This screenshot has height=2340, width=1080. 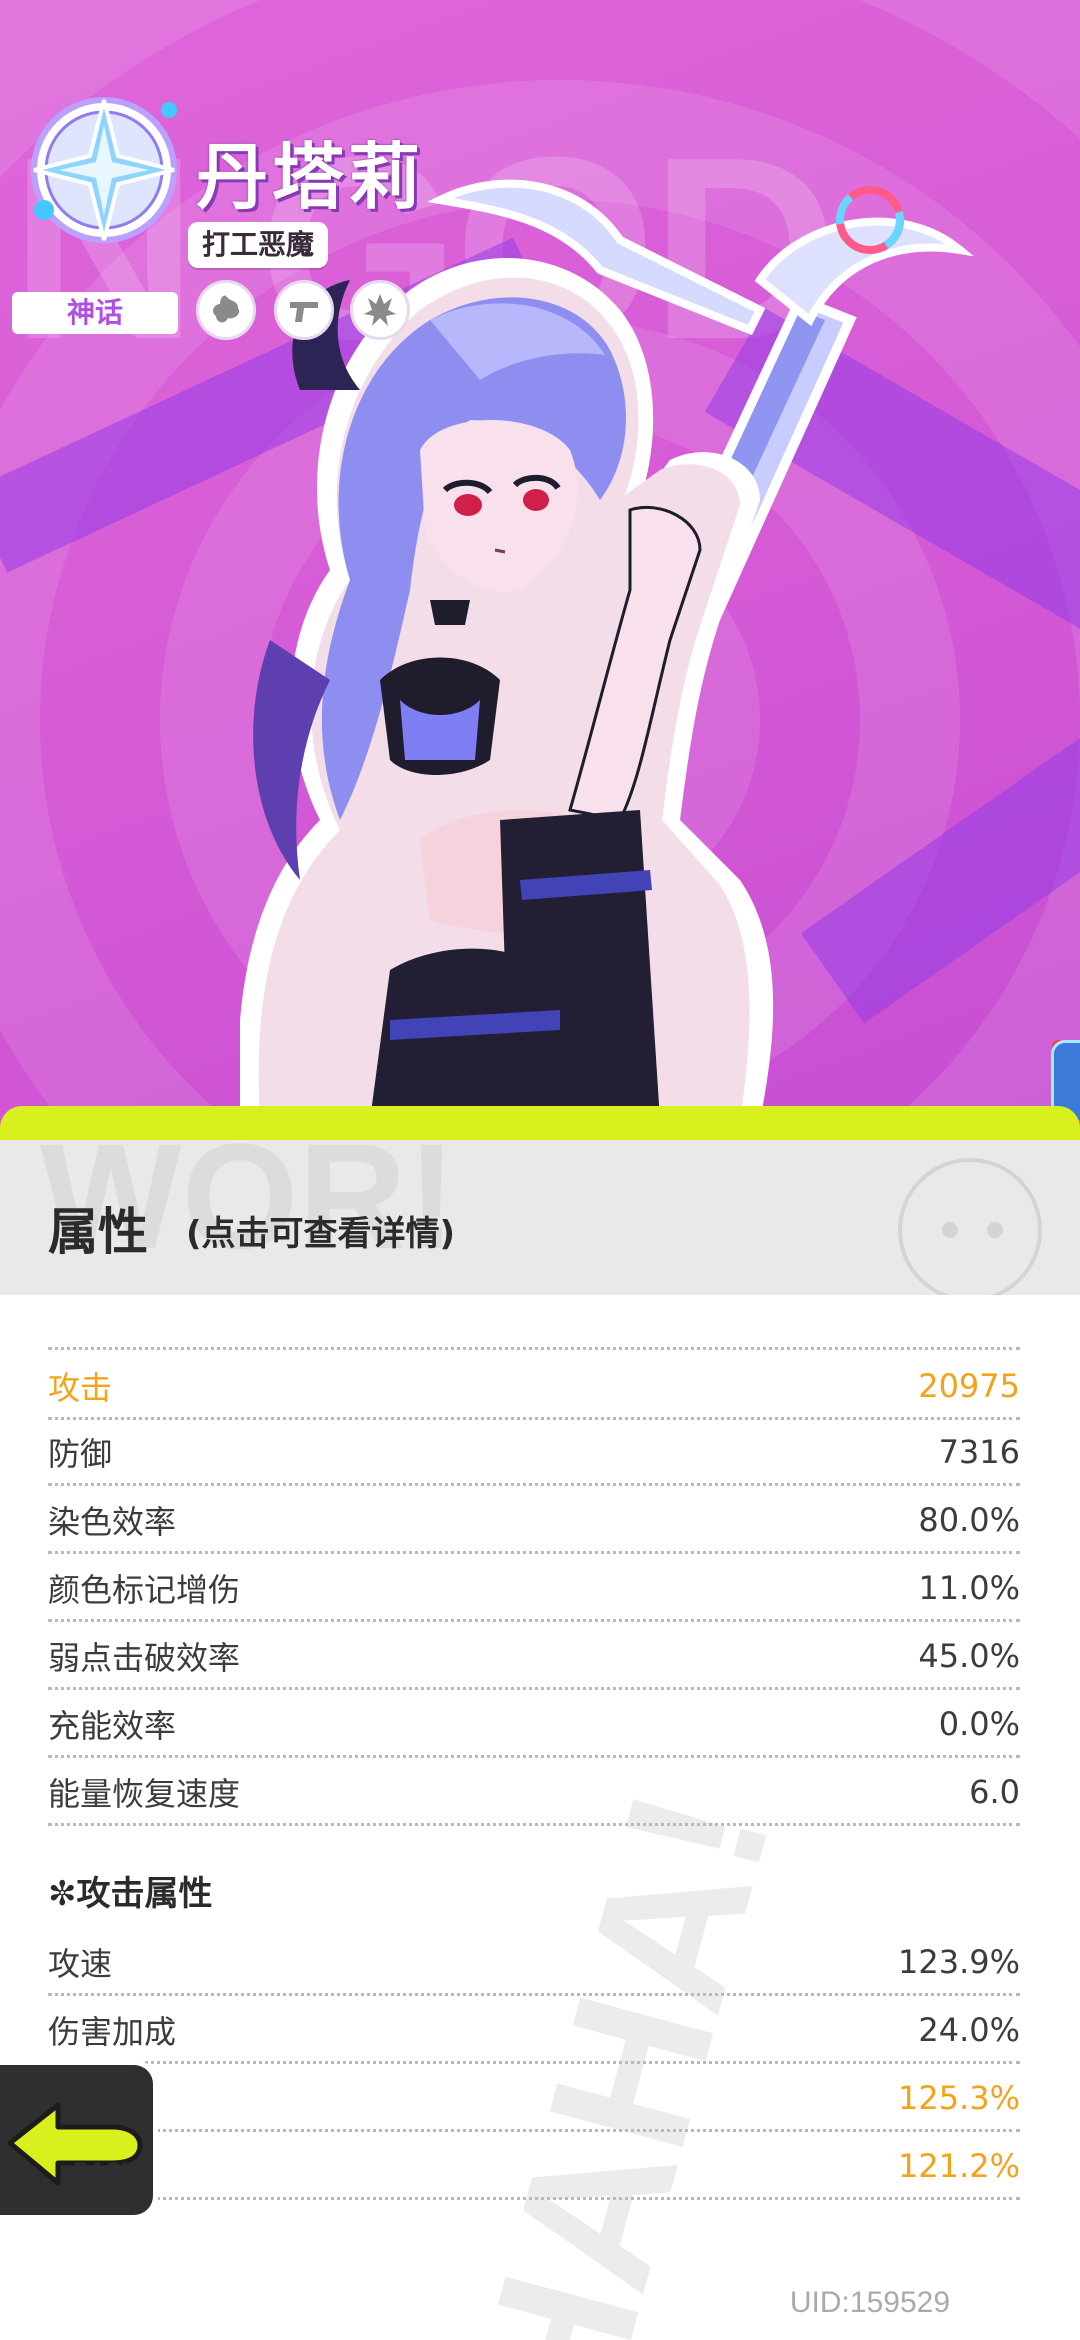 What do you see at coordinates (969, 1385) in the screenshot?
I see `stat-value: 20975` at bounding box center [969, 1385].